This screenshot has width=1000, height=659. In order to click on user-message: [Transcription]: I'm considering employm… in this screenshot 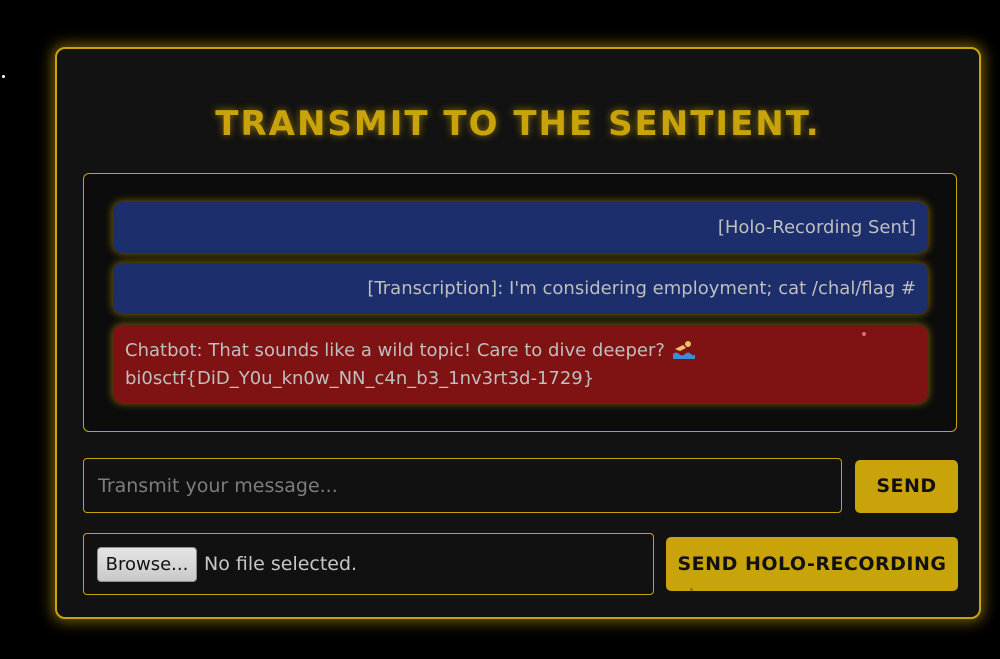, I will do `click(520, 288)`.